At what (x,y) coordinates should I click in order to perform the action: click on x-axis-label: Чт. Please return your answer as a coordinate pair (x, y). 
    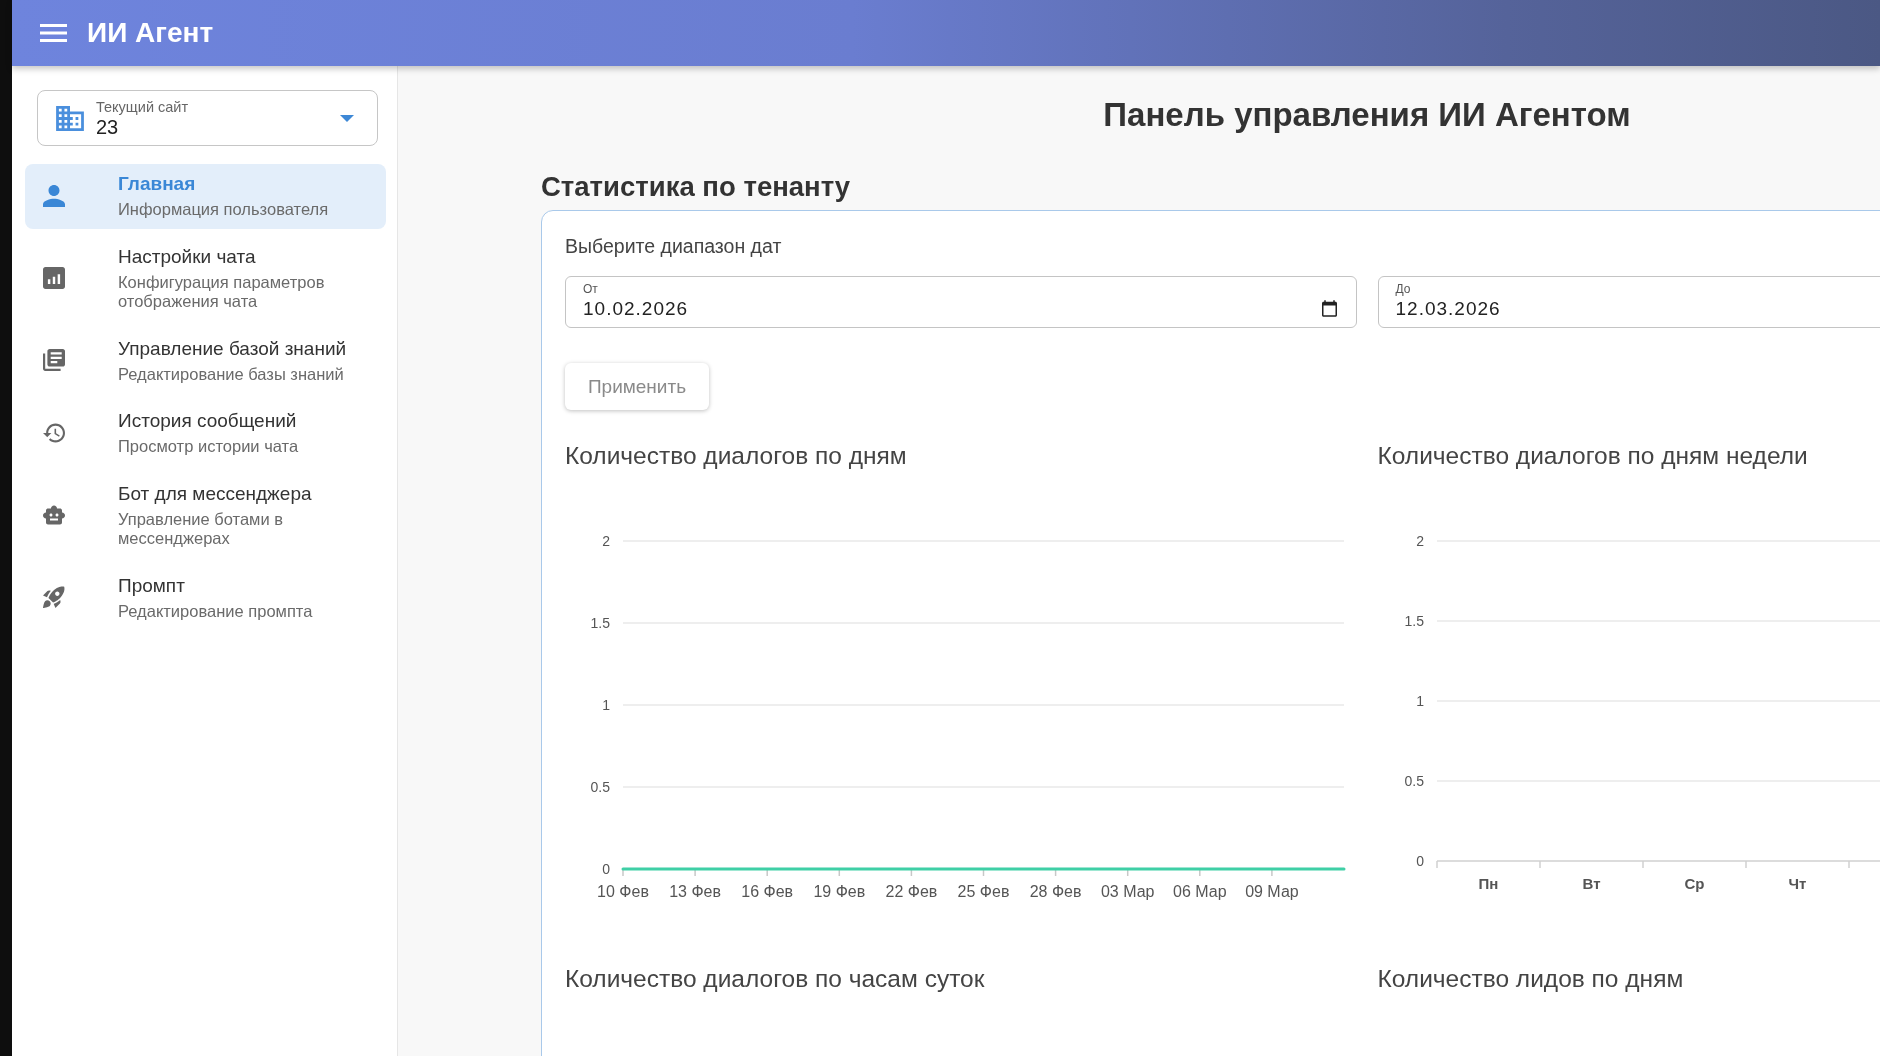
    Looking at the image, I should click on (1797, 883).